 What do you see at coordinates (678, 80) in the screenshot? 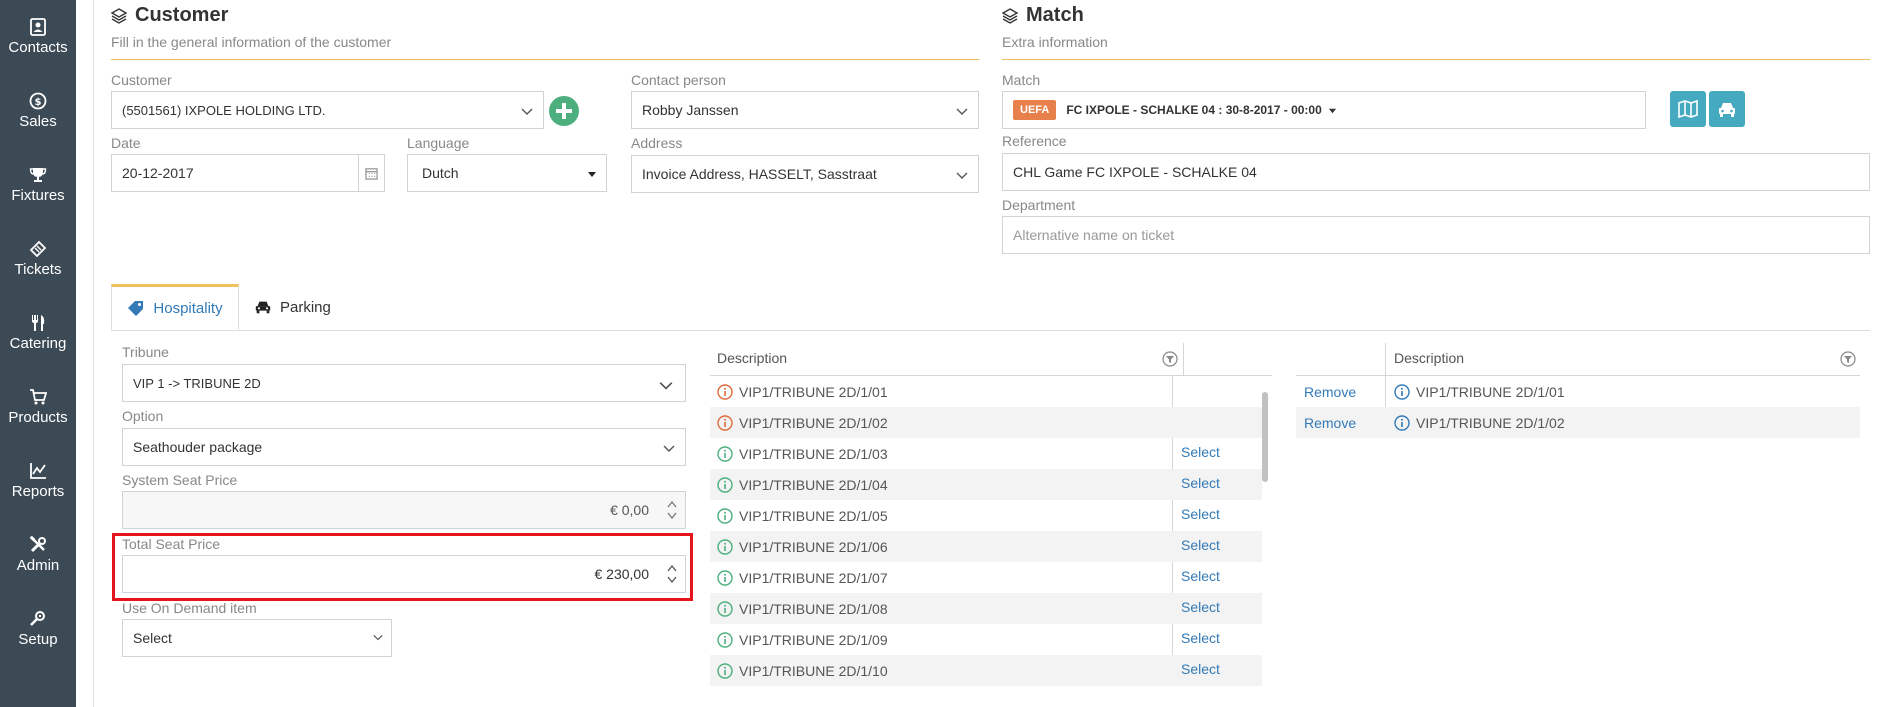
I see `contact-person-label: Contact person` at bounding box center [678, 80].